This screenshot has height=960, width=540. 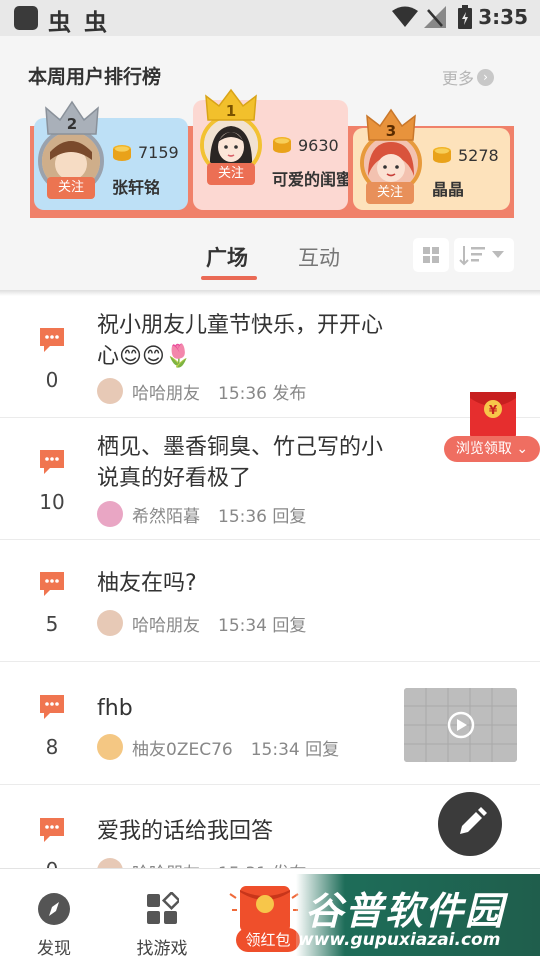 What do you see at coordinates (242, 463) in the screenshot?
I see `post-title: 栖见、墨香铜臭、竹己写的小说真的好看极了` at bounding box center [242, 463].